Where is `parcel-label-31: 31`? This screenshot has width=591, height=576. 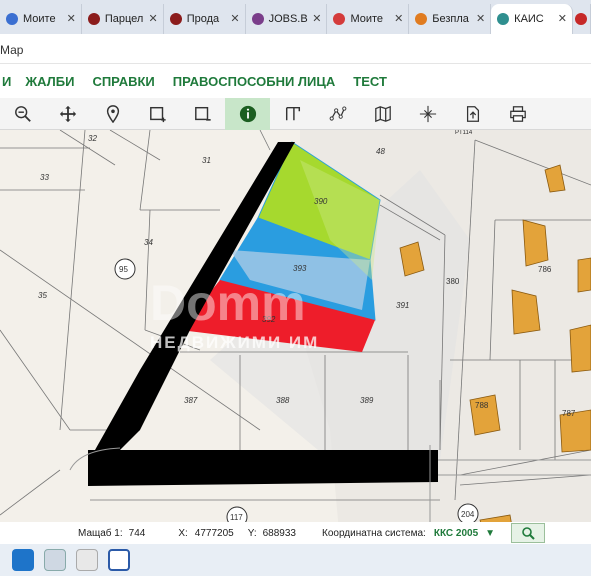
parcel-label-31: 31 is located at coordinates (206, 160).